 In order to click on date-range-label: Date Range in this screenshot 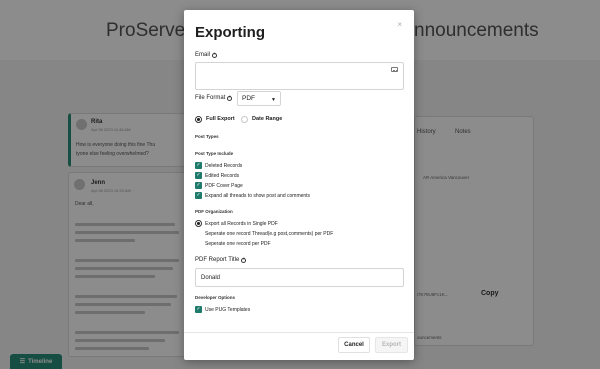, I will do `click(267, 119)`.